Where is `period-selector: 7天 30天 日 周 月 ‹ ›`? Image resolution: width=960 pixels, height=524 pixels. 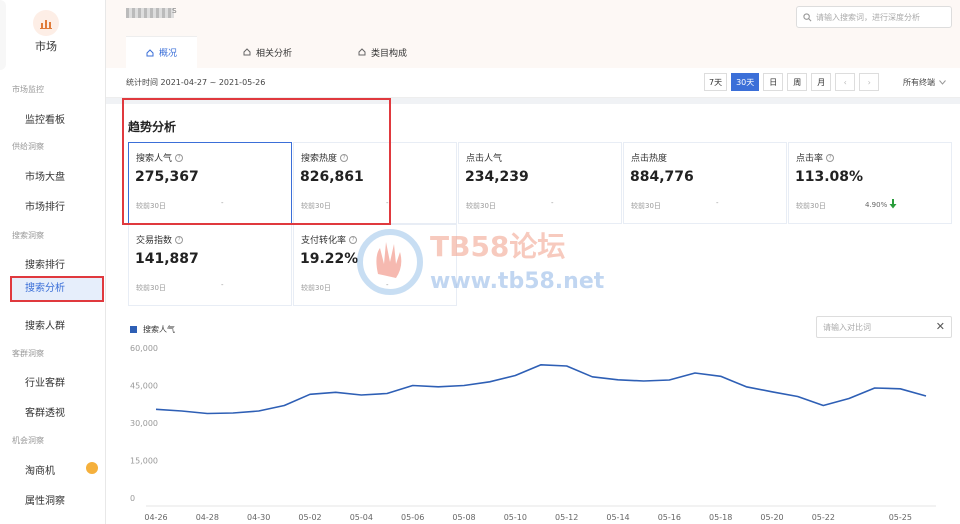 period-selector: 7天 30天 日 周 月 ‹ › is located at coordinates (792, 82).